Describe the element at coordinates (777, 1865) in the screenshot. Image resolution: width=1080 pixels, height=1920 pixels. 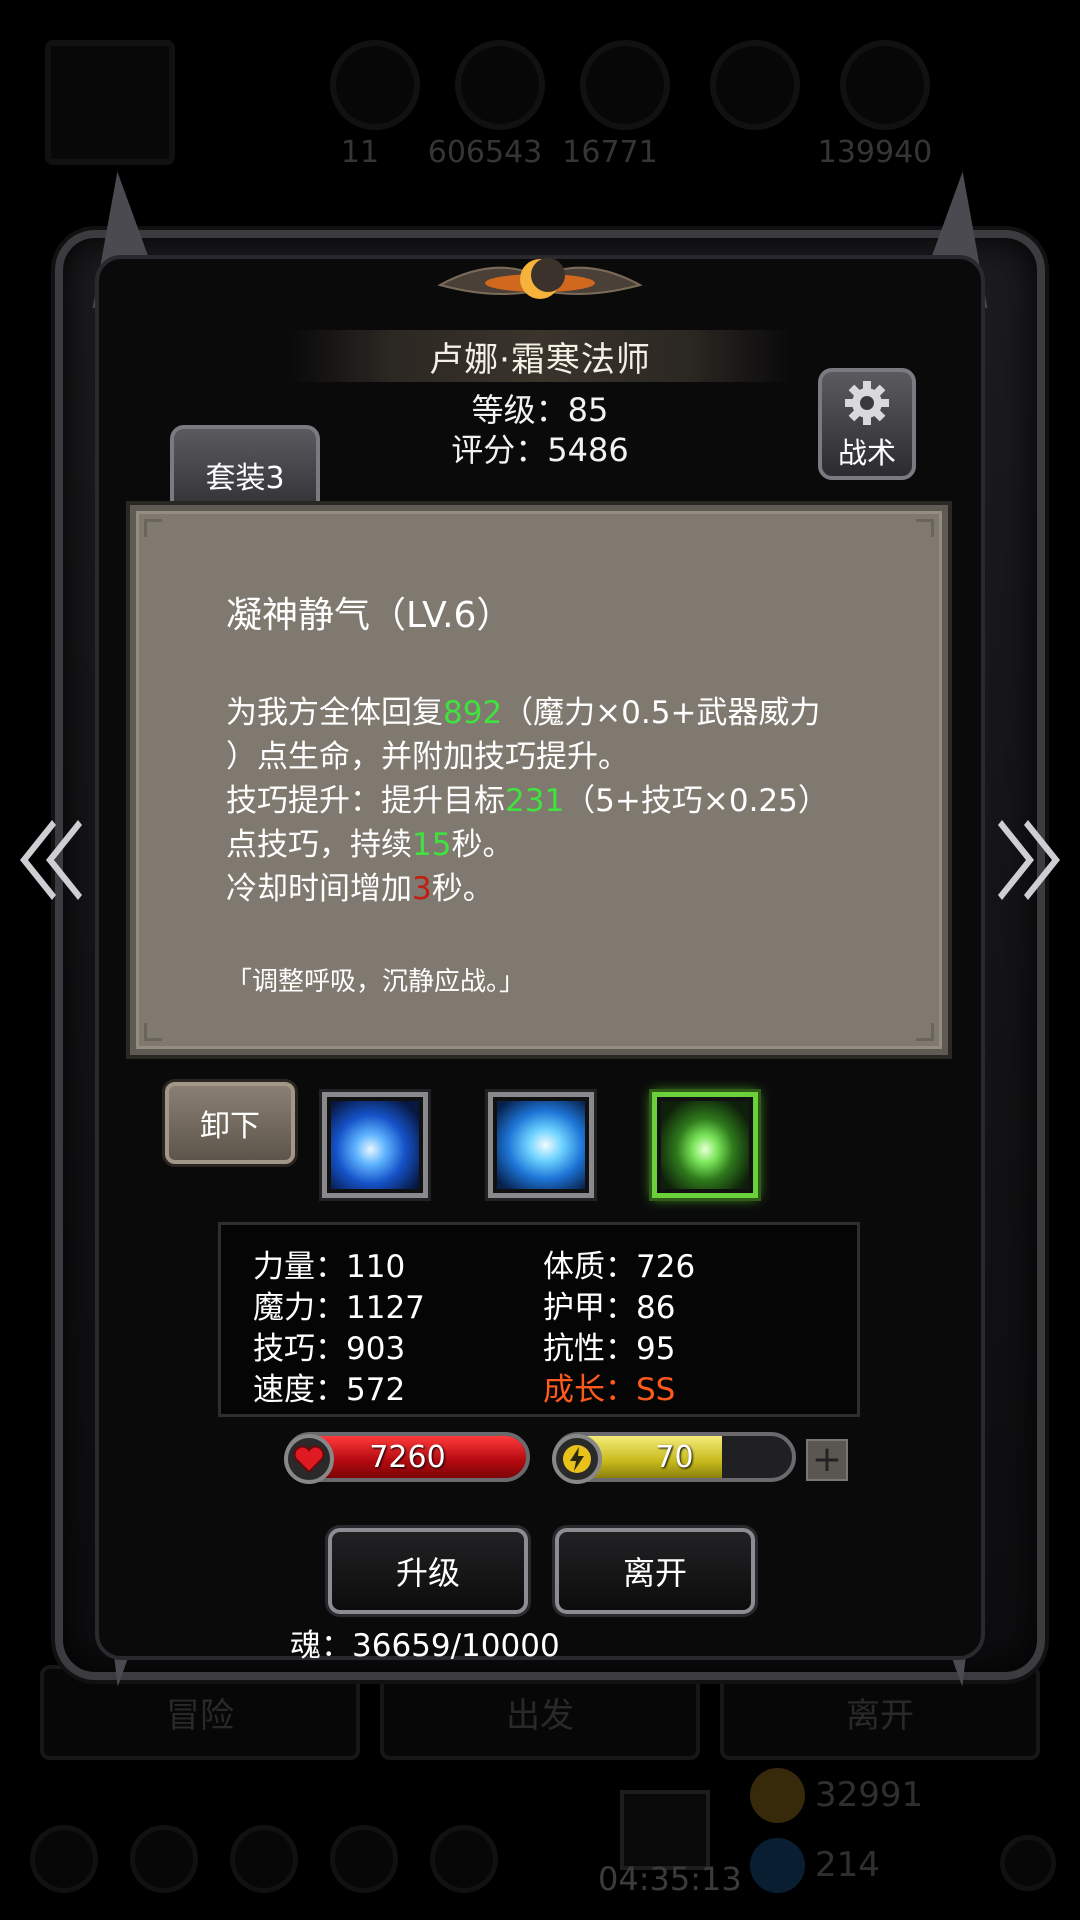
I see `gem-icon` at that location.